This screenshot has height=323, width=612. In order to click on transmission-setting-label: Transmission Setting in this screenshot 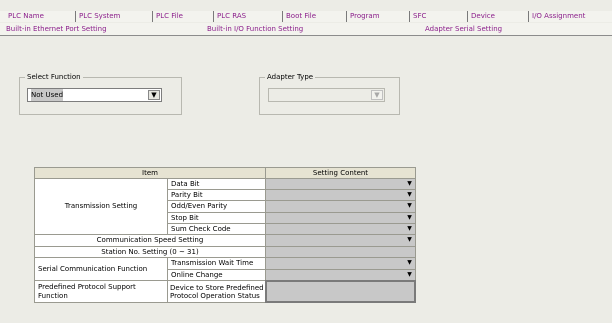, I will do `click(101, 206)`.